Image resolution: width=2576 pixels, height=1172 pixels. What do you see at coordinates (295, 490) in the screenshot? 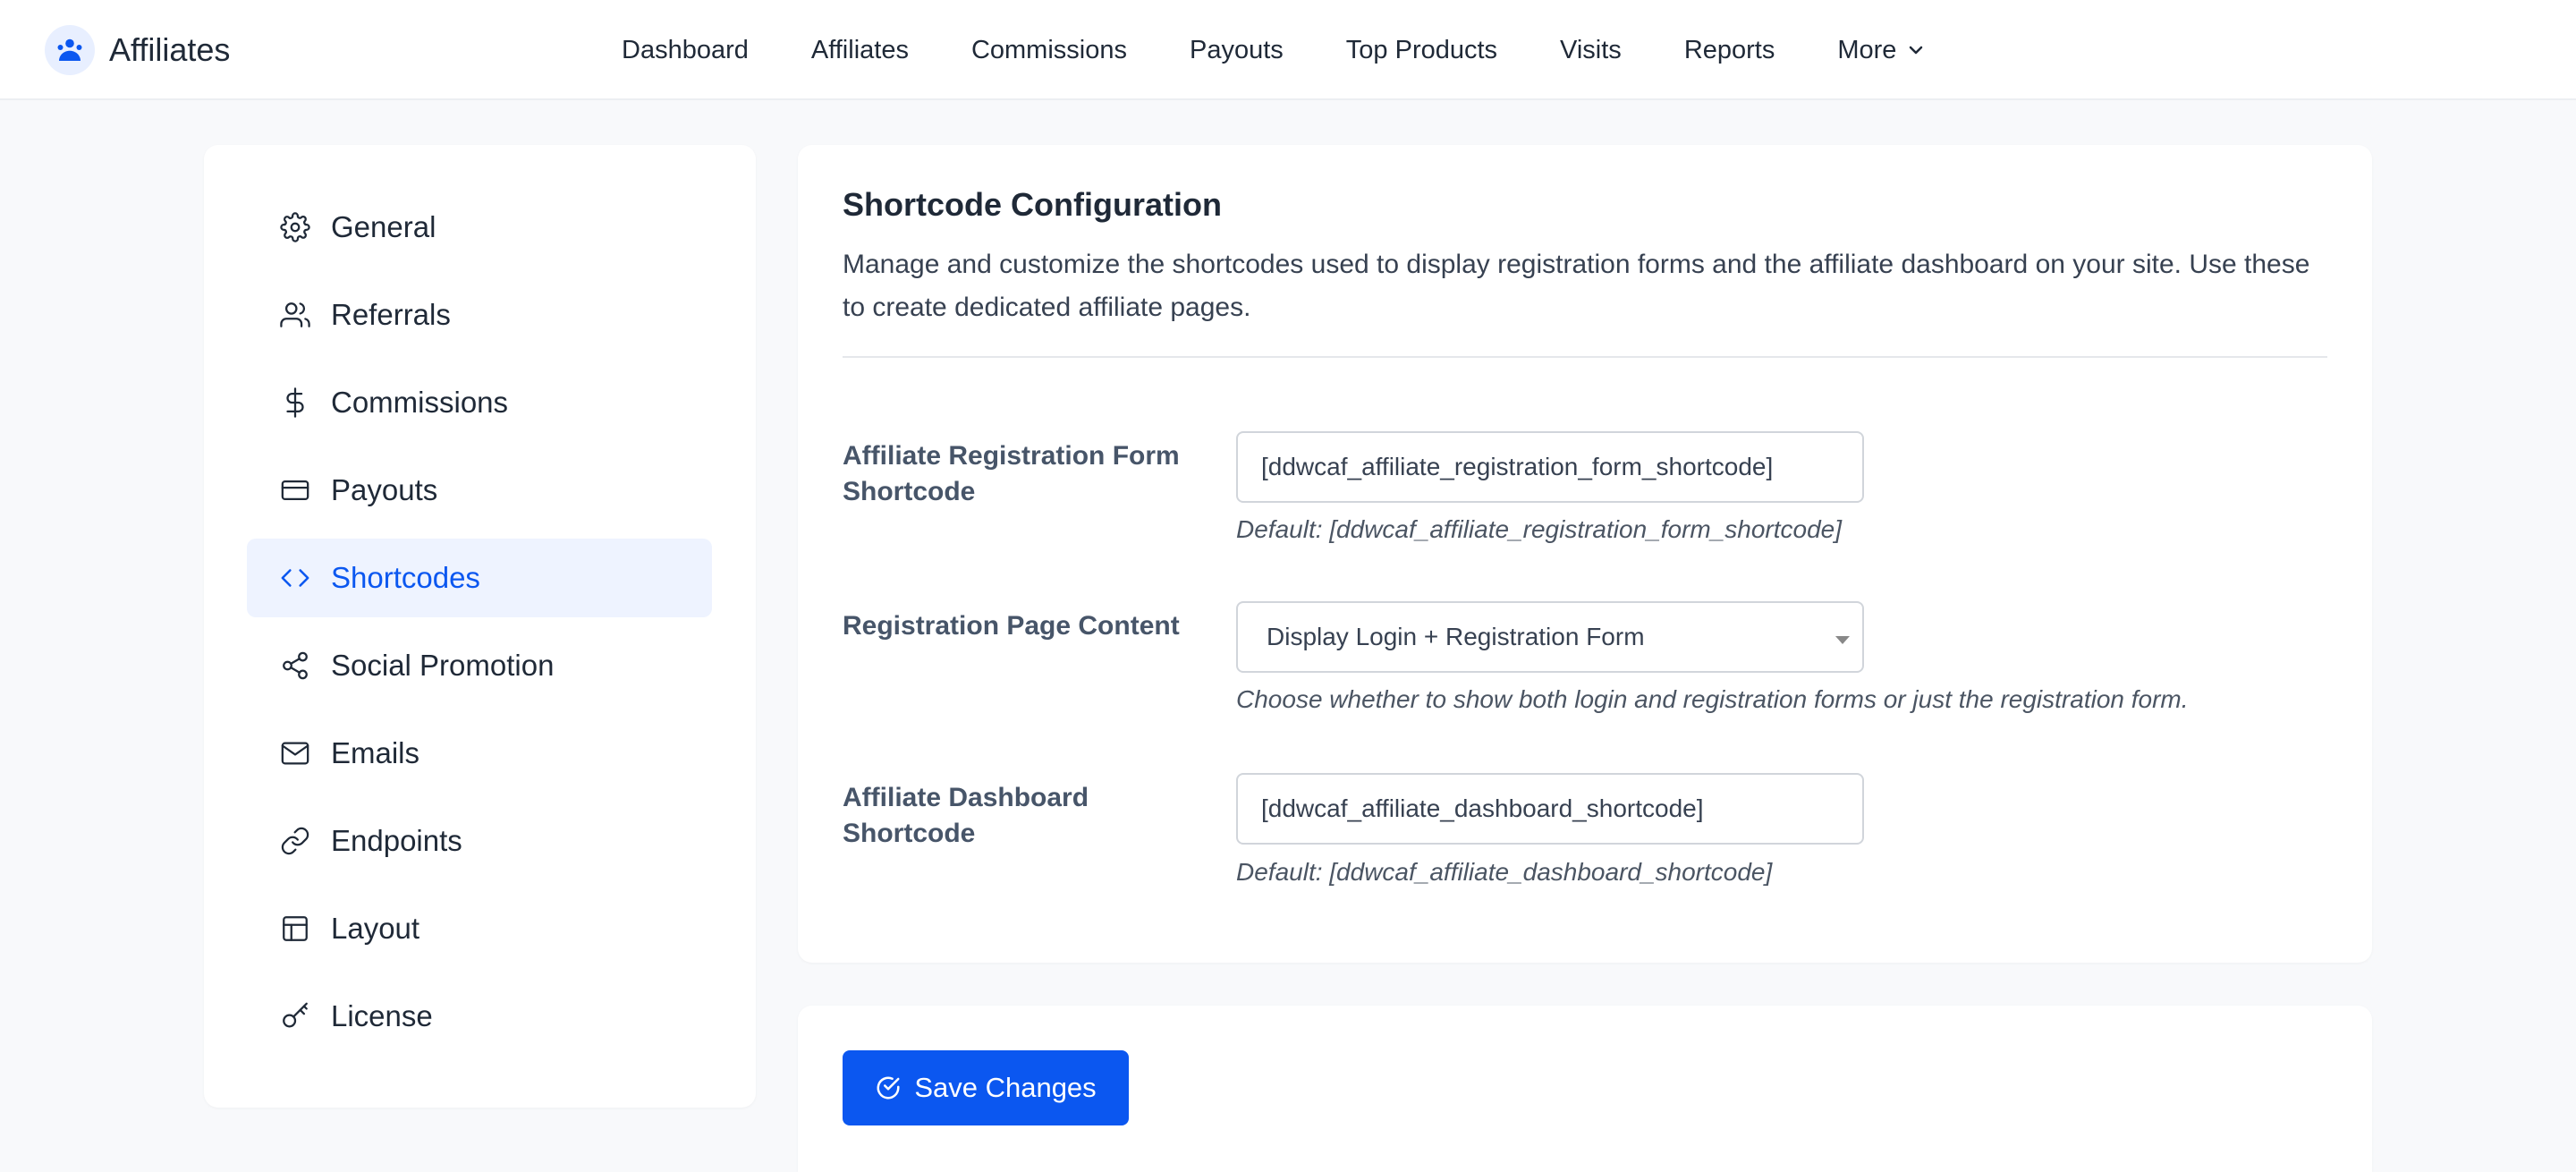
I see `credit-card-icon` at bounding box center [295, 490].